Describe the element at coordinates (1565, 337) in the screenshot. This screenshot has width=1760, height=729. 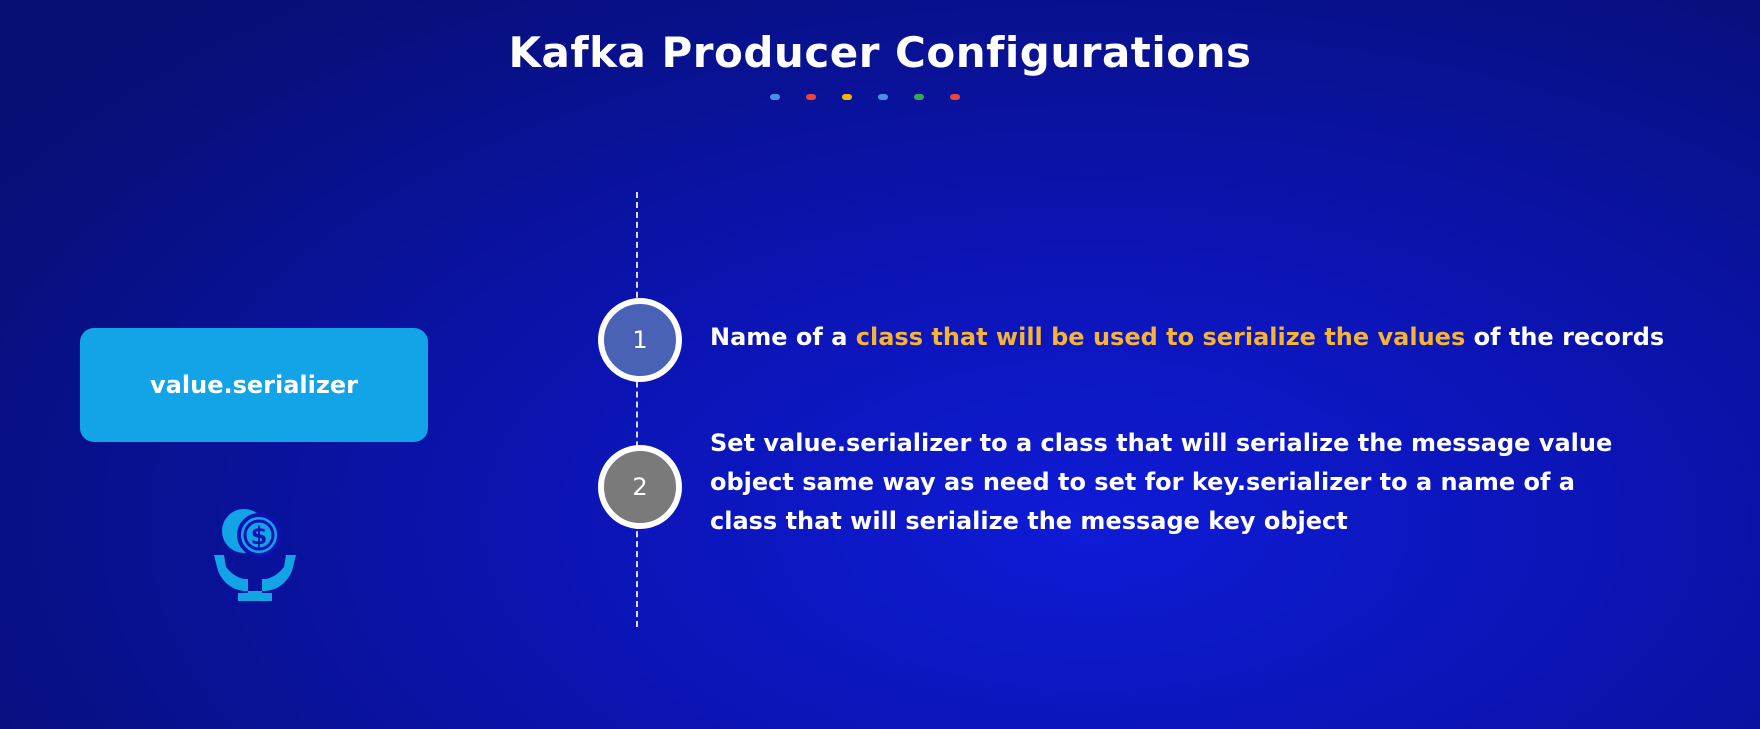
I see `step-1-text-after: of the records` at that location.